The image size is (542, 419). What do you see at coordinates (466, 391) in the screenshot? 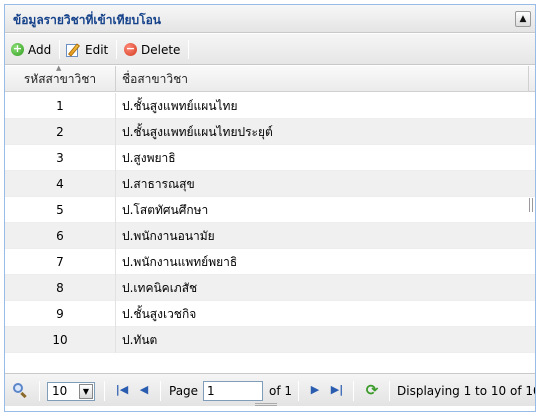
I see `display-info: Displaying 1 to 10 of 10` at bounding box center [466, 391].